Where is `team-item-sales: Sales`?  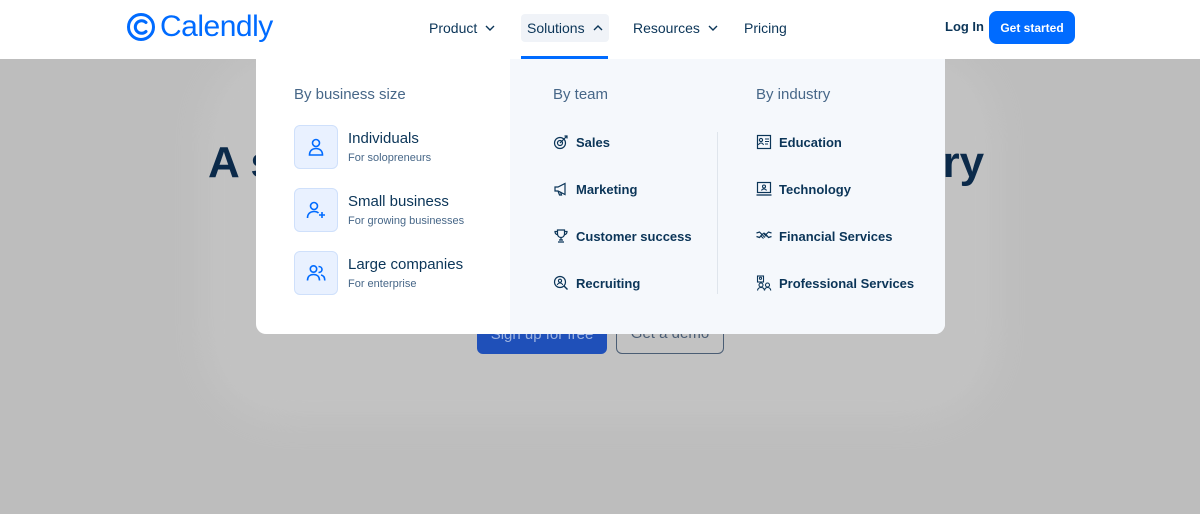
team-item-sales: Sales is located at coordinates (581, 142).